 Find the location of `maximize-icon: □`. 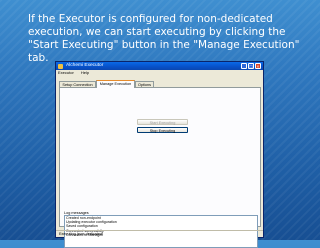

maximize-icon: □ is located at coordinates (251, 66).